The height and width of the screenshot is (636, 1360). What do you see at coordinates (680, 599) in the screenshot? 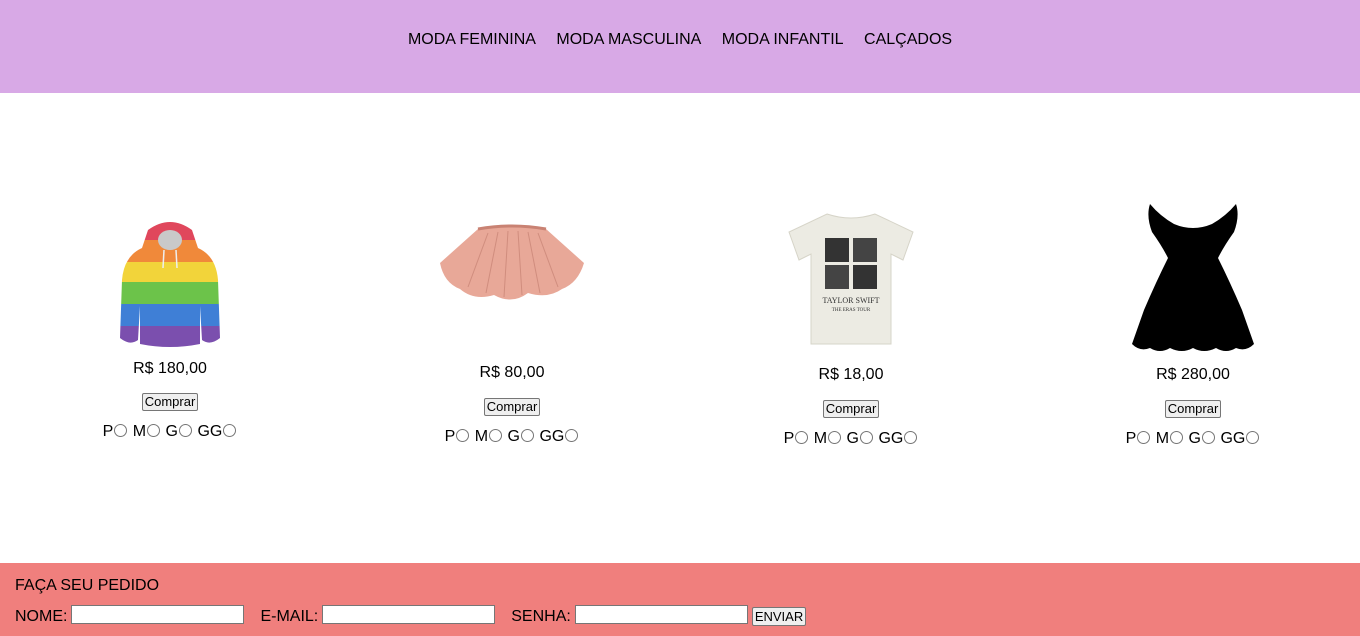
I see `order-form-section: FAÇA SEU PEDIDO NOME: E-MAIL: SENHA: ENVIAR` at bounding box center [680, 599].